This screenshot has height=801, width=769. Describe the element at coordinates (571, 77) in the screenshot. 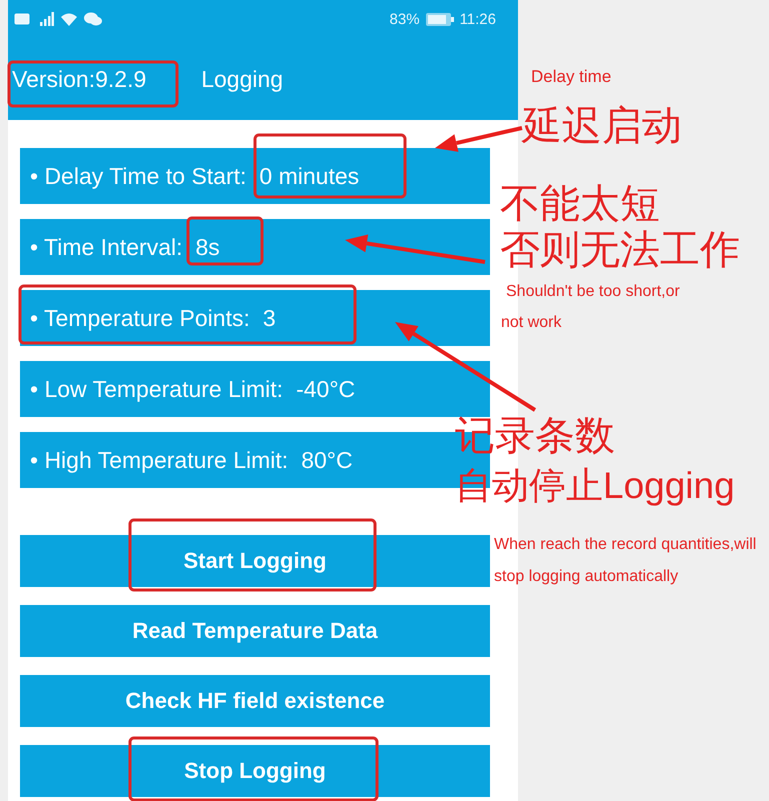

I see `annotation-text: Delay time` at that location.